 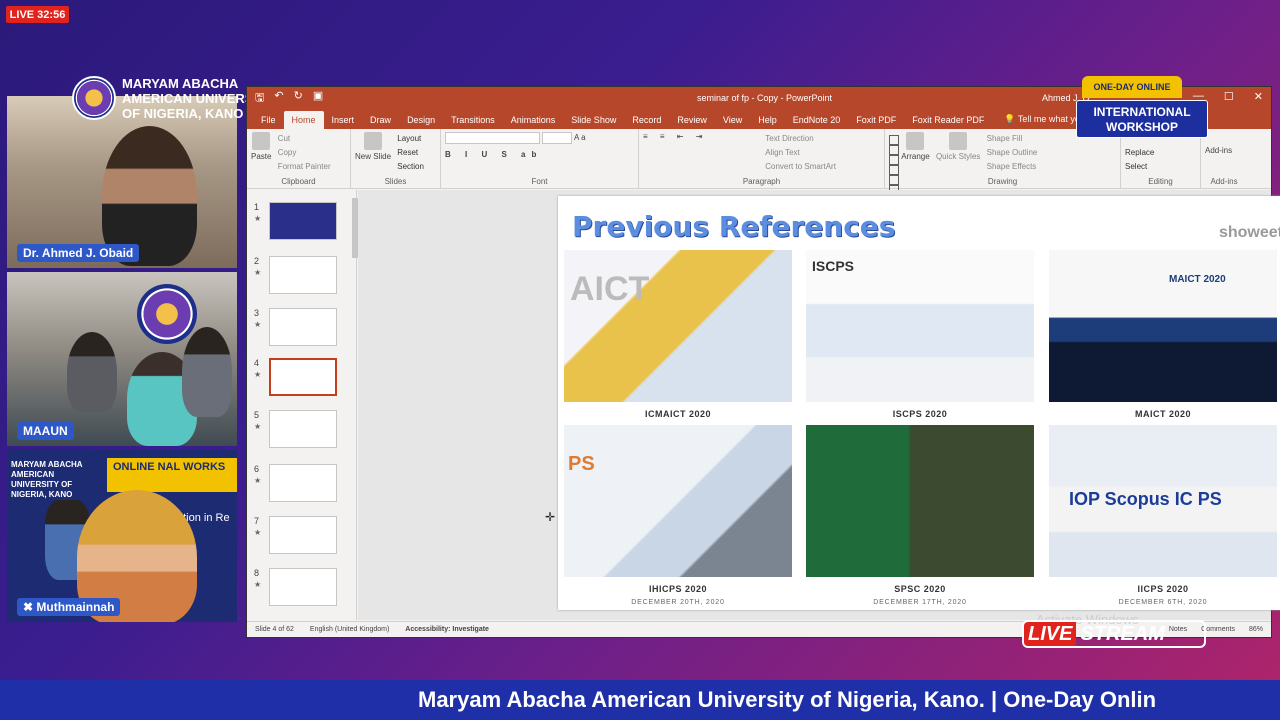 I want to click on document-title: seminar of fp - Copy - PowerPoint, so click(x=765, y=98).